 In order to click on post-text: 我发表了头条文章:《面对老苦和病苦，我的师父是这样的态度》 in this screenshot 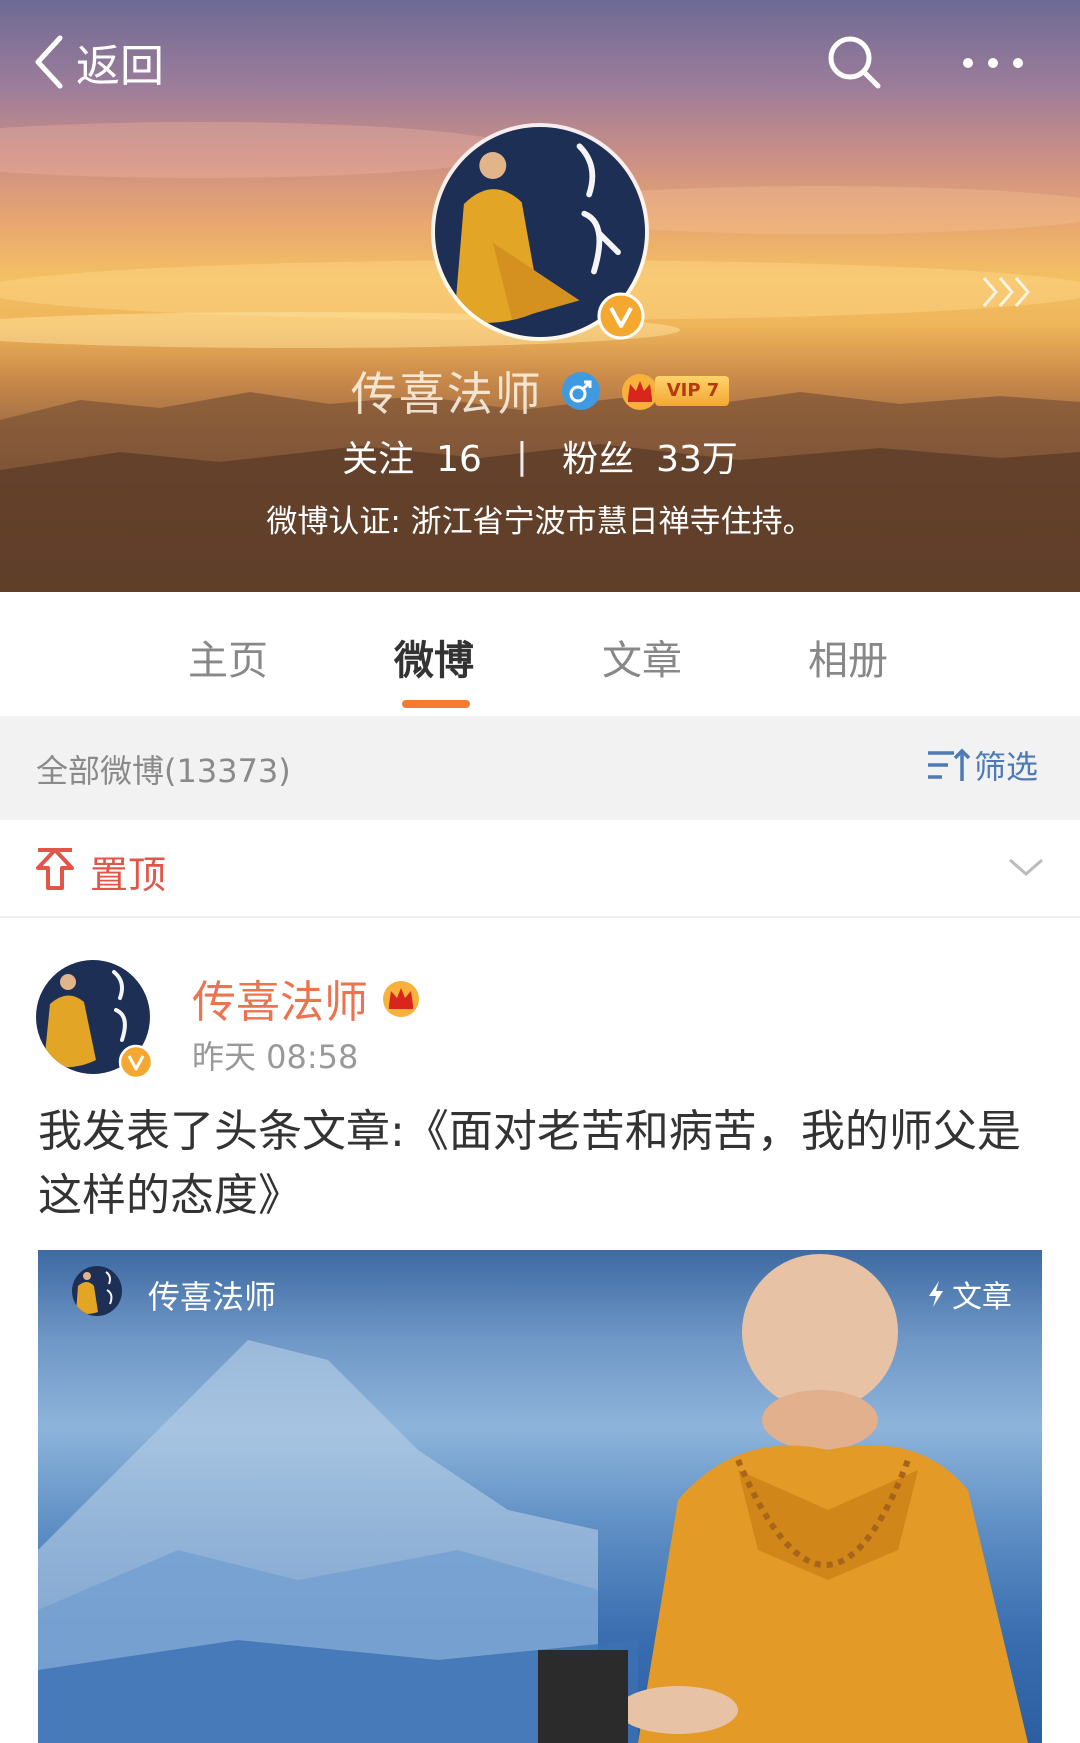, I will do `click(543, 1164)`.